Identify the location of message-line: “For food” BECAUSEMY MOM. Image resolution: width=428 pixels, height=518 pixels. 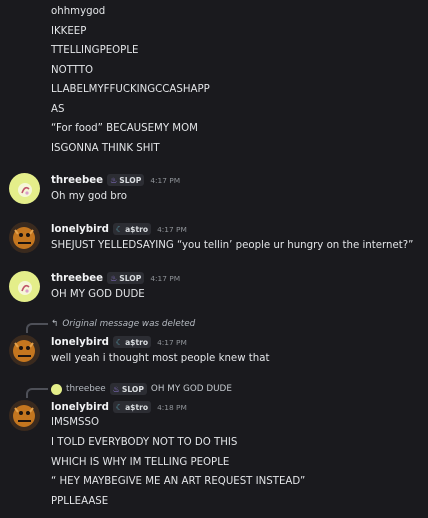
(124, 128).